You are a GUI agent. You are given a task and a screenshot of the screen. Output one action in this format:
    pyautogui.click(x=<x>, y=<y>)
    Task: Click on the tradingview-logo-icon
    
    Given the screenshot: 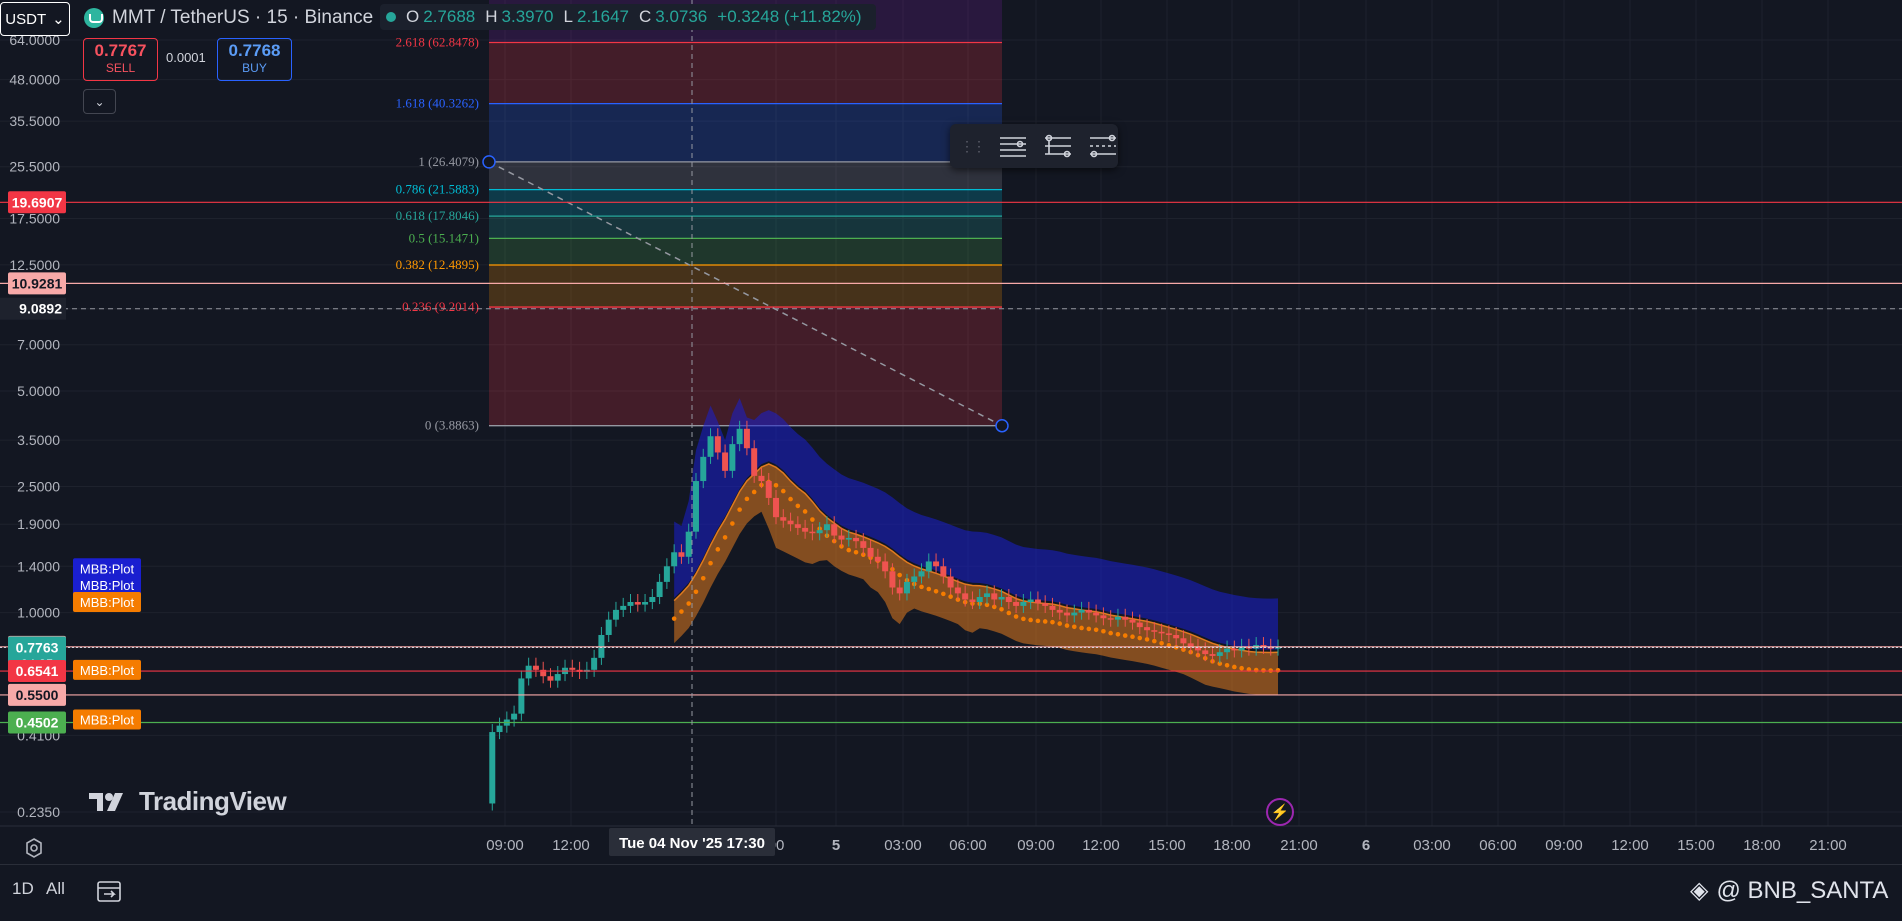 What is the action you would take?
    pyautogui.click(x=106, y=801)
    